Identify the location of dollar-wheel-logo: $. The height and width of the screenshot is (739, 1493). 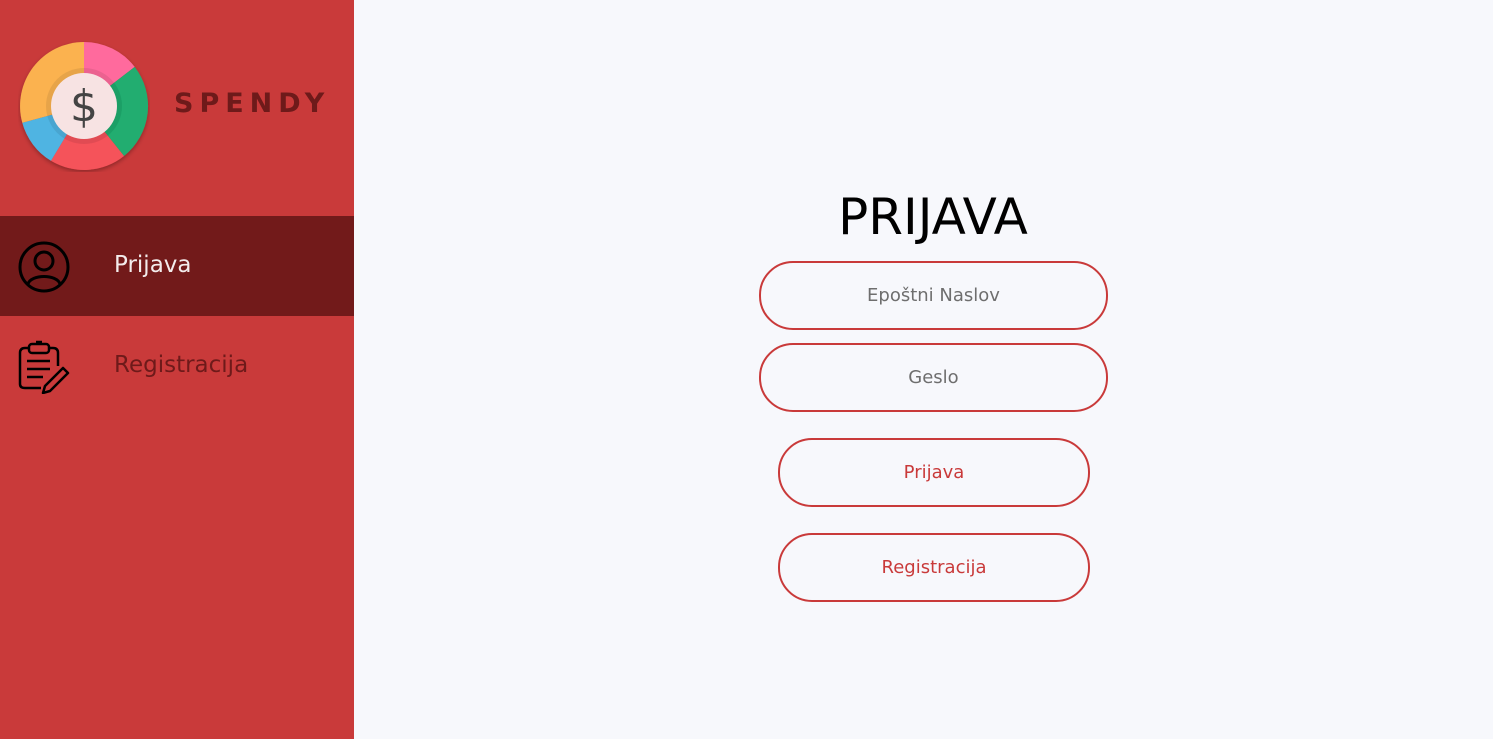
(84, 105).